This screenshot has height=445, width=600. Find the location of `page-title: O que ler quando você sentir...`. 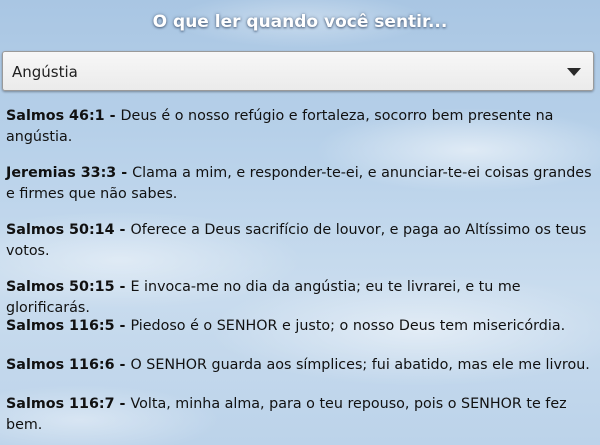

page-title: O que ler quando você sentir... is located at coordinates (300, 22).